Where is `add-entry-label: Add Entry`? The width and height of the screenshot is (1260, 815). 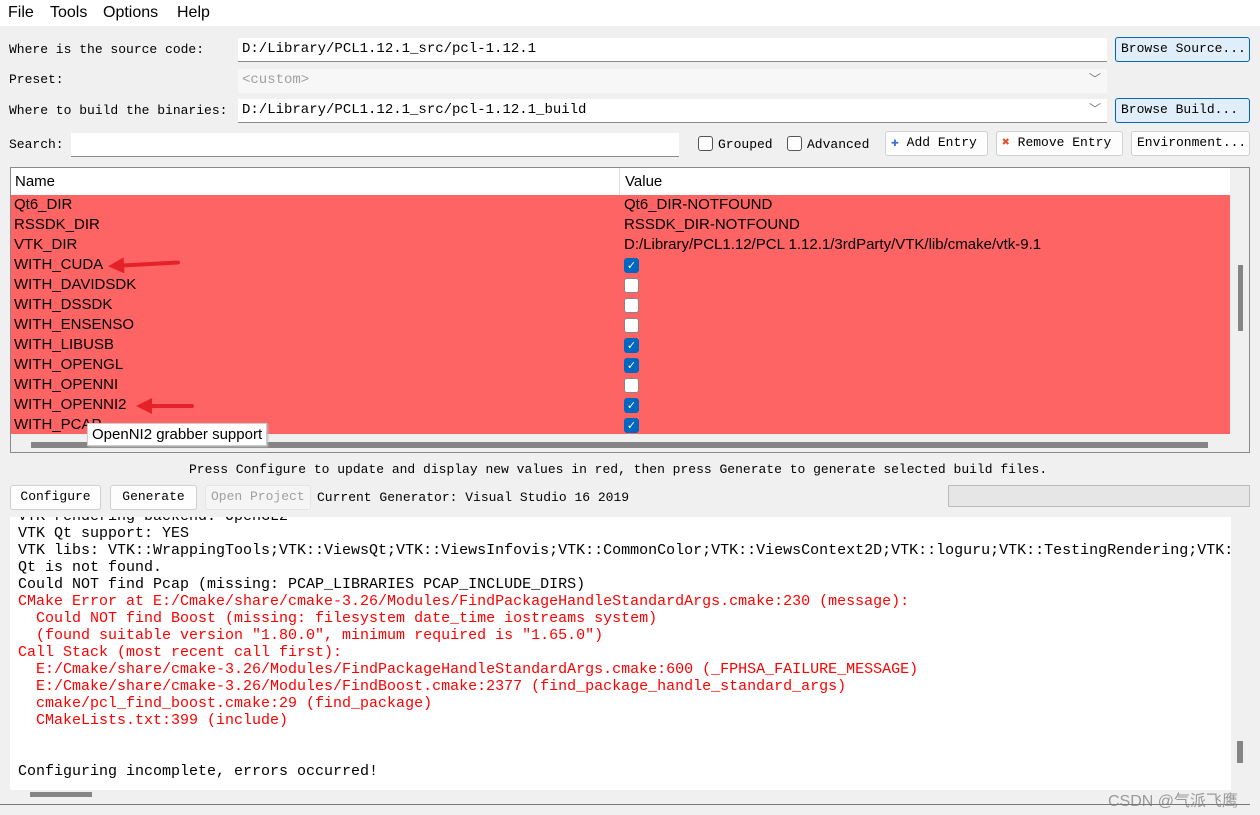
add-entry-label: Add Entry is located at coordinates (941, 142).